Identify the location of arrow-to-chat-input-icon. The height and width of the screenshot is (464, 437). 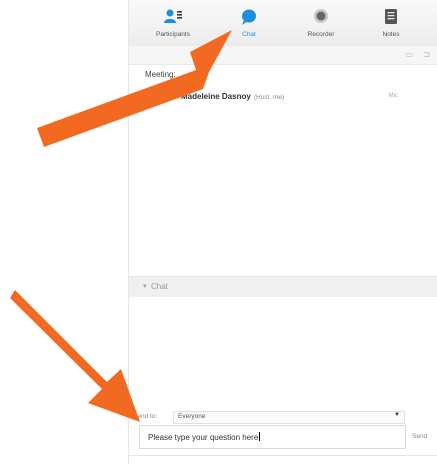
(75, 356).